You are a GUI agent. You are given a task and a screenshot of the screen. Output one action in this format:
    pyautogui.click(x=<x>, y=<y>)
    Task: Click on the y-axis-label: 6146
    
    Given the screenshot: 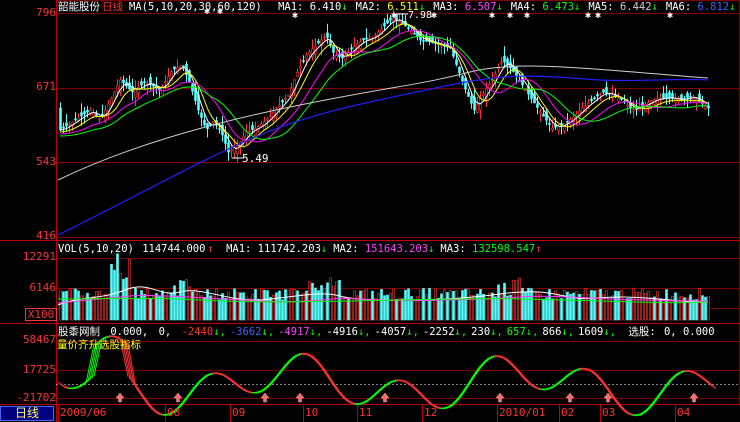 What is the action you would take?
    pyautogui.click(x=43, y=287)
    